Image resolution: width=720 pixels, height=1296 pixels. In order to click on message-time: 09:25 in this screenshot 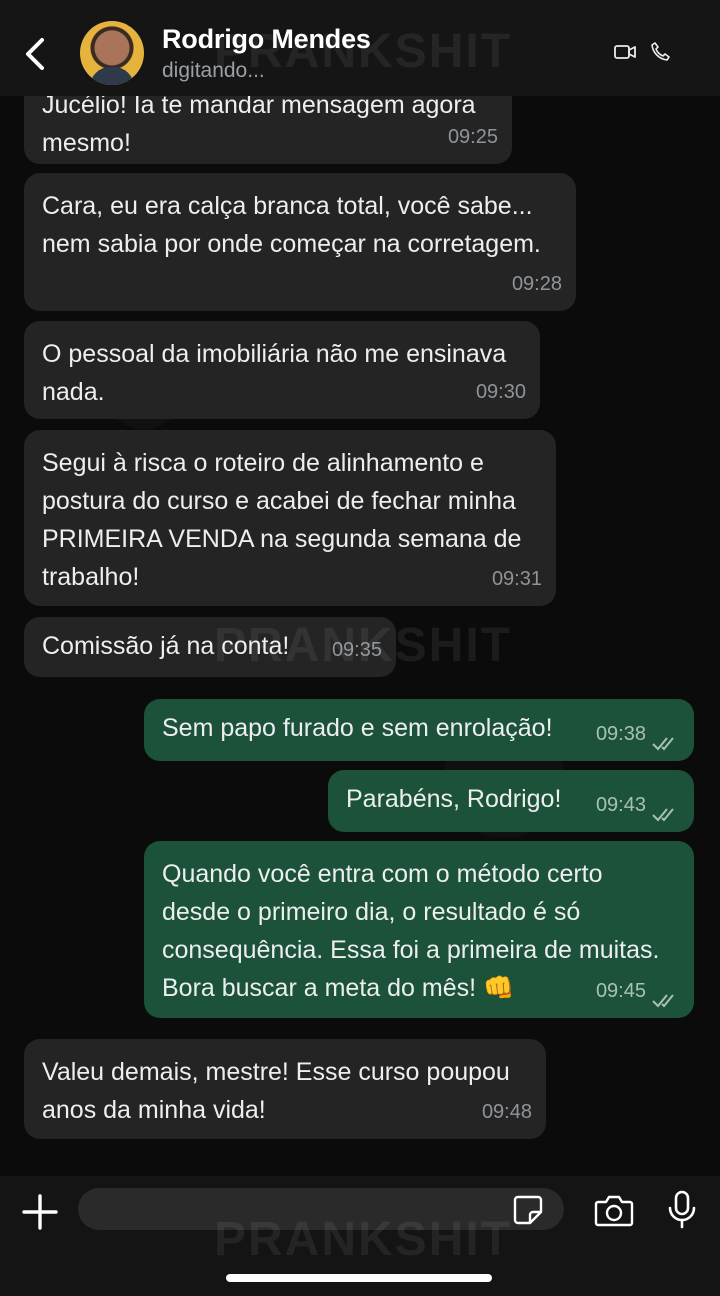, I will do `click(472, 137)`.